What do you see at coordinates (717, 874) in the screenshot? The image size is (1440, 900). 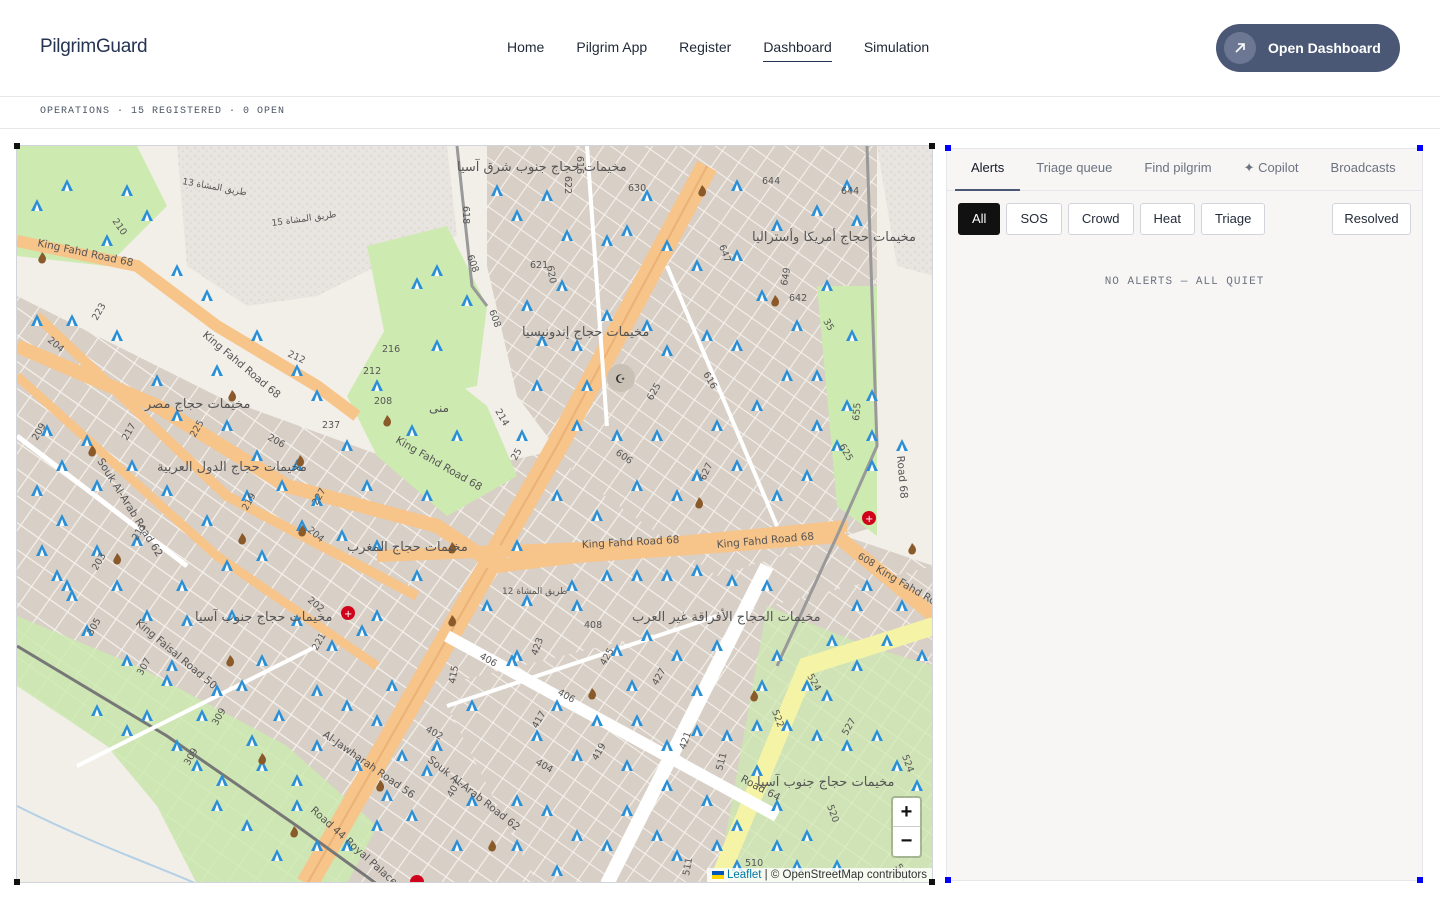 I see `ukraine-flag-icon` at bounding box center [717, 874].